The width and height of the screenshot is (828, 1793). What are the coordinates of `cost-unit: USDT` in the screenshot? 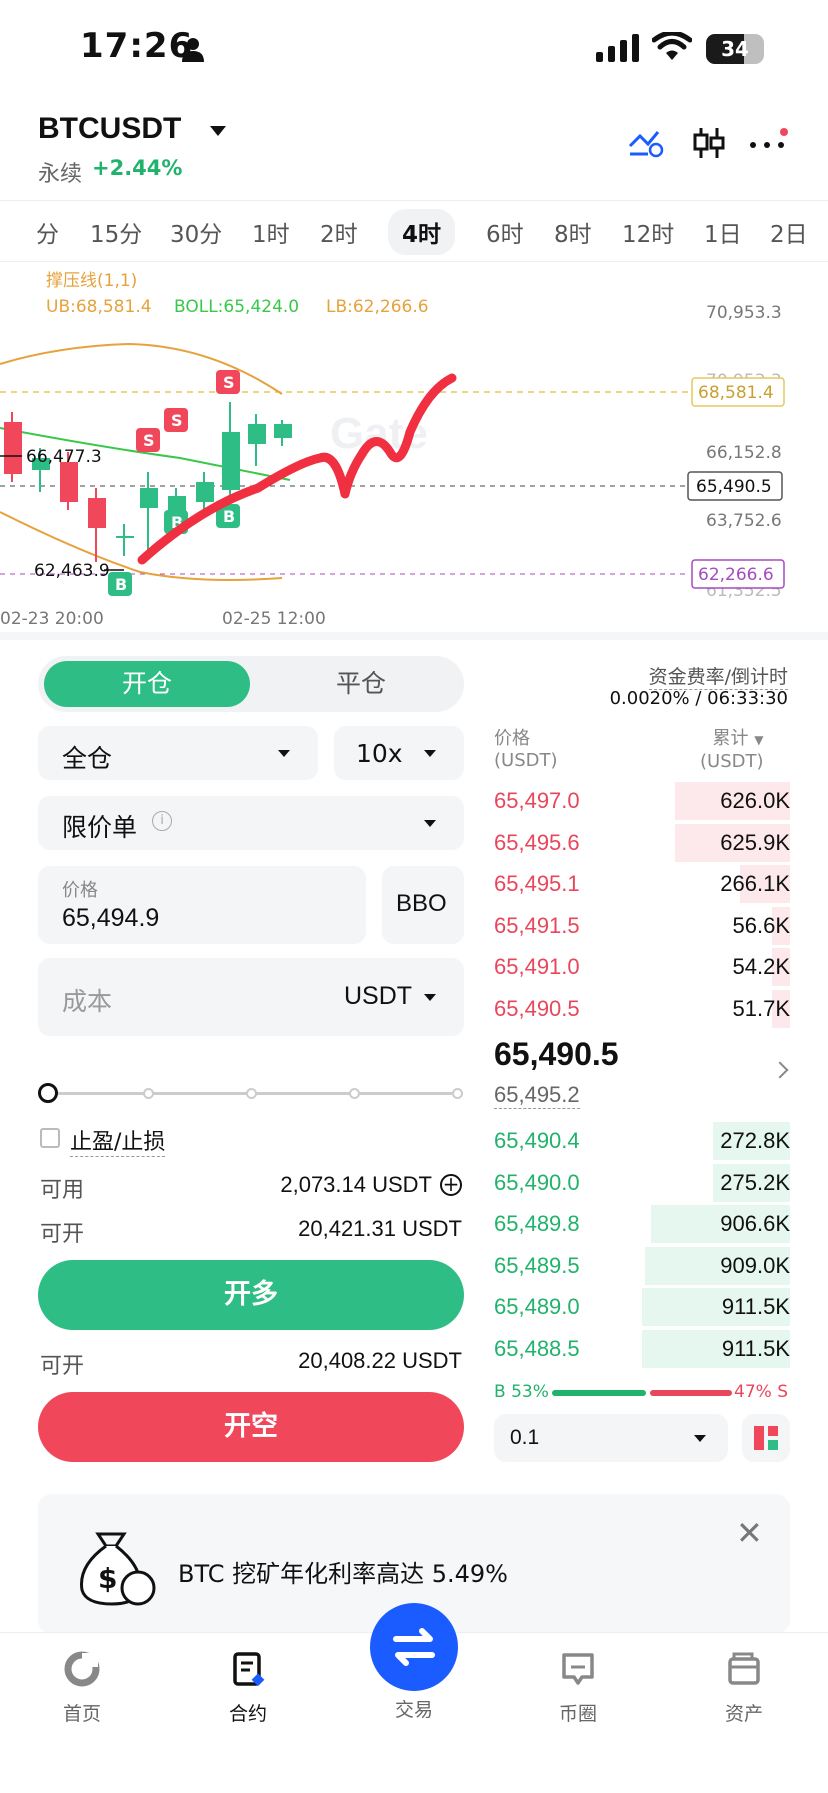 It's located at (378, 996).